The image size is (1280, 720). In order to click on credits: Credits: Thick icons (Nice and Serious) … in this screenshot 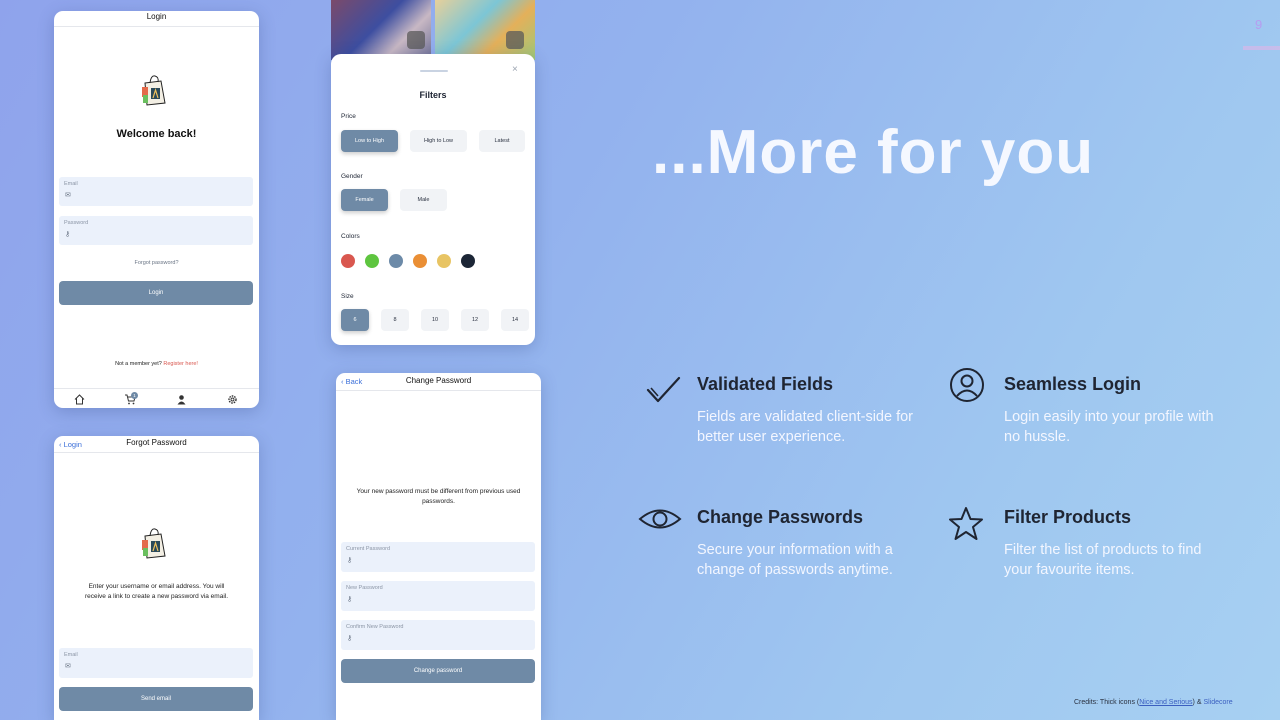, I will do `click(1153, 702)`.